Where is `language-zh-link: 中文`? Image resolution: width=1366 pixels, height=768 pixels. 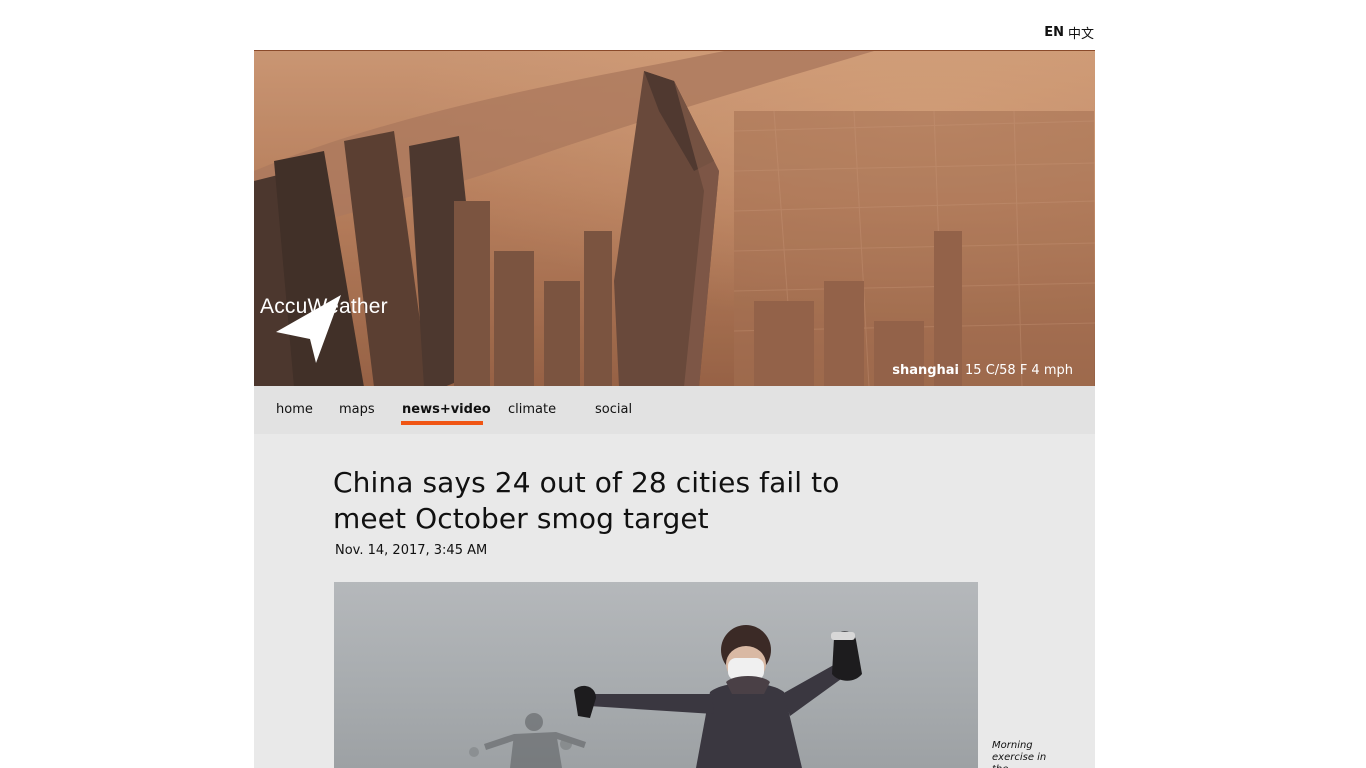 language-zh-link: 中文 is located at coordinates (1081, 32).